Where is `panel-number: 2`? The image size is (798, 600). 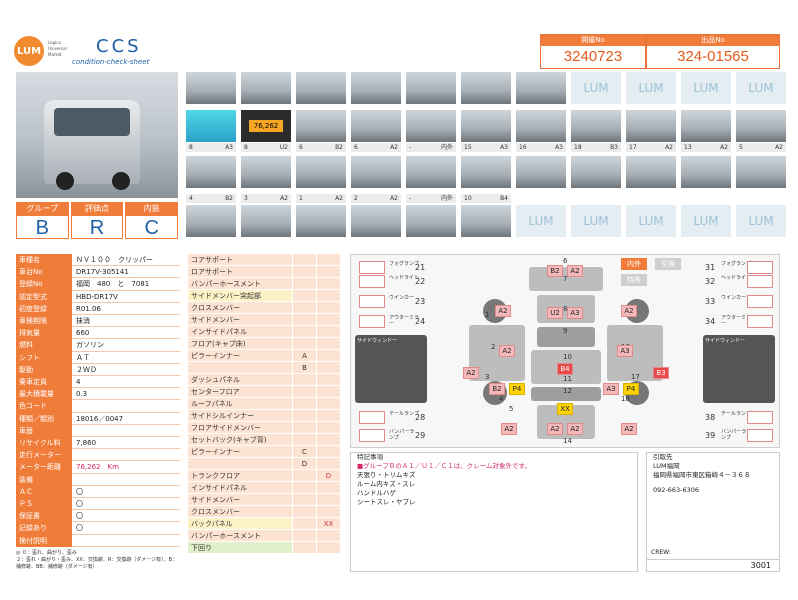
panel-number: 2 is located at coordinates (493, 347).